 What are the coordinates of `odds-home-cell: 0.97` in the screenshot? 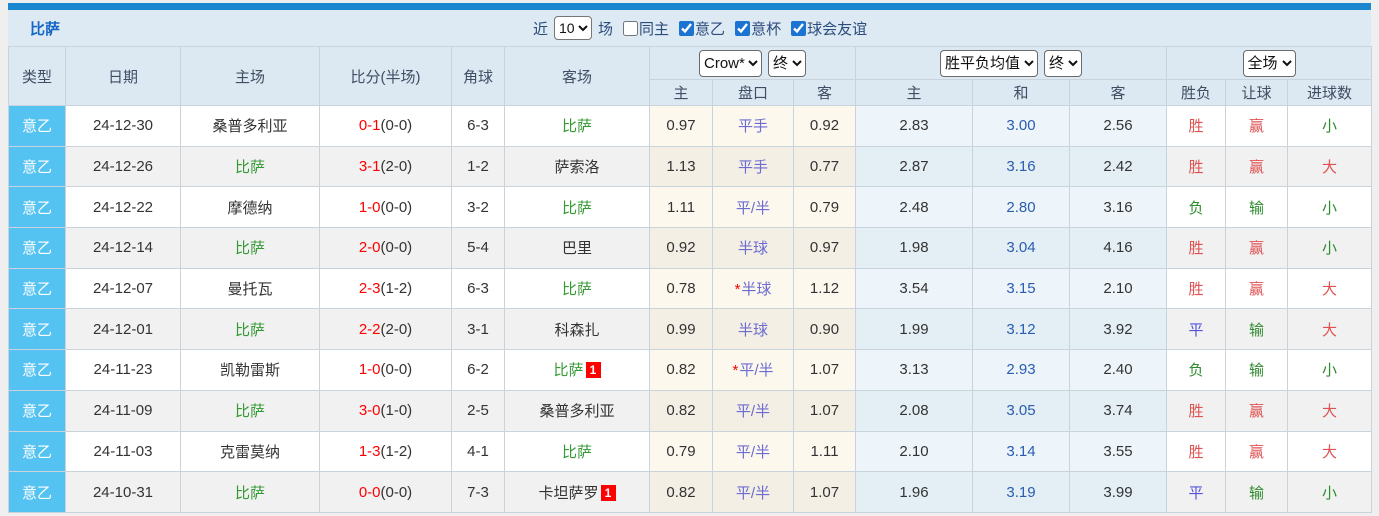 It's located at (681, 126).